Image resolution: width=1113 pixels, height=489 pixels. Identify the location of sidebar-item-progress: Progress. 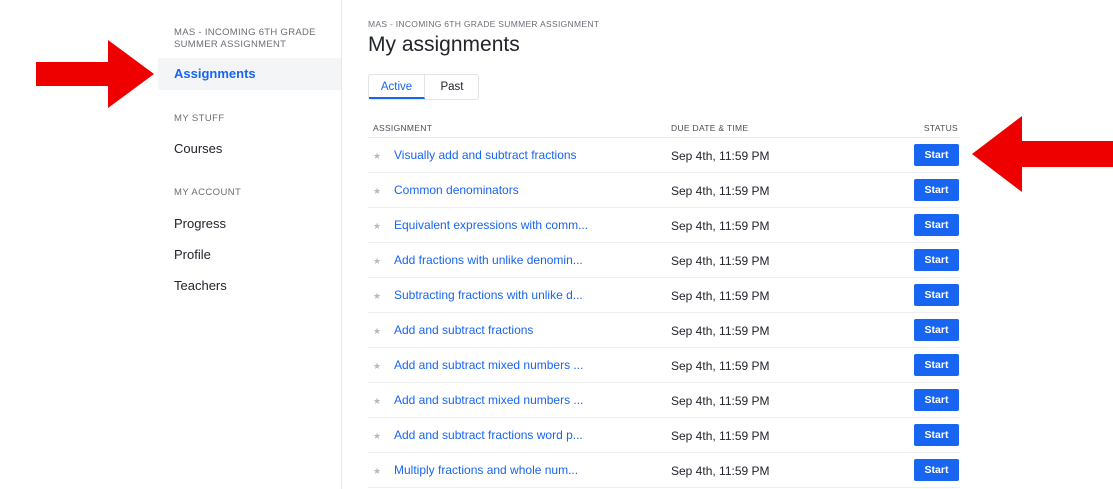
(200, 223).